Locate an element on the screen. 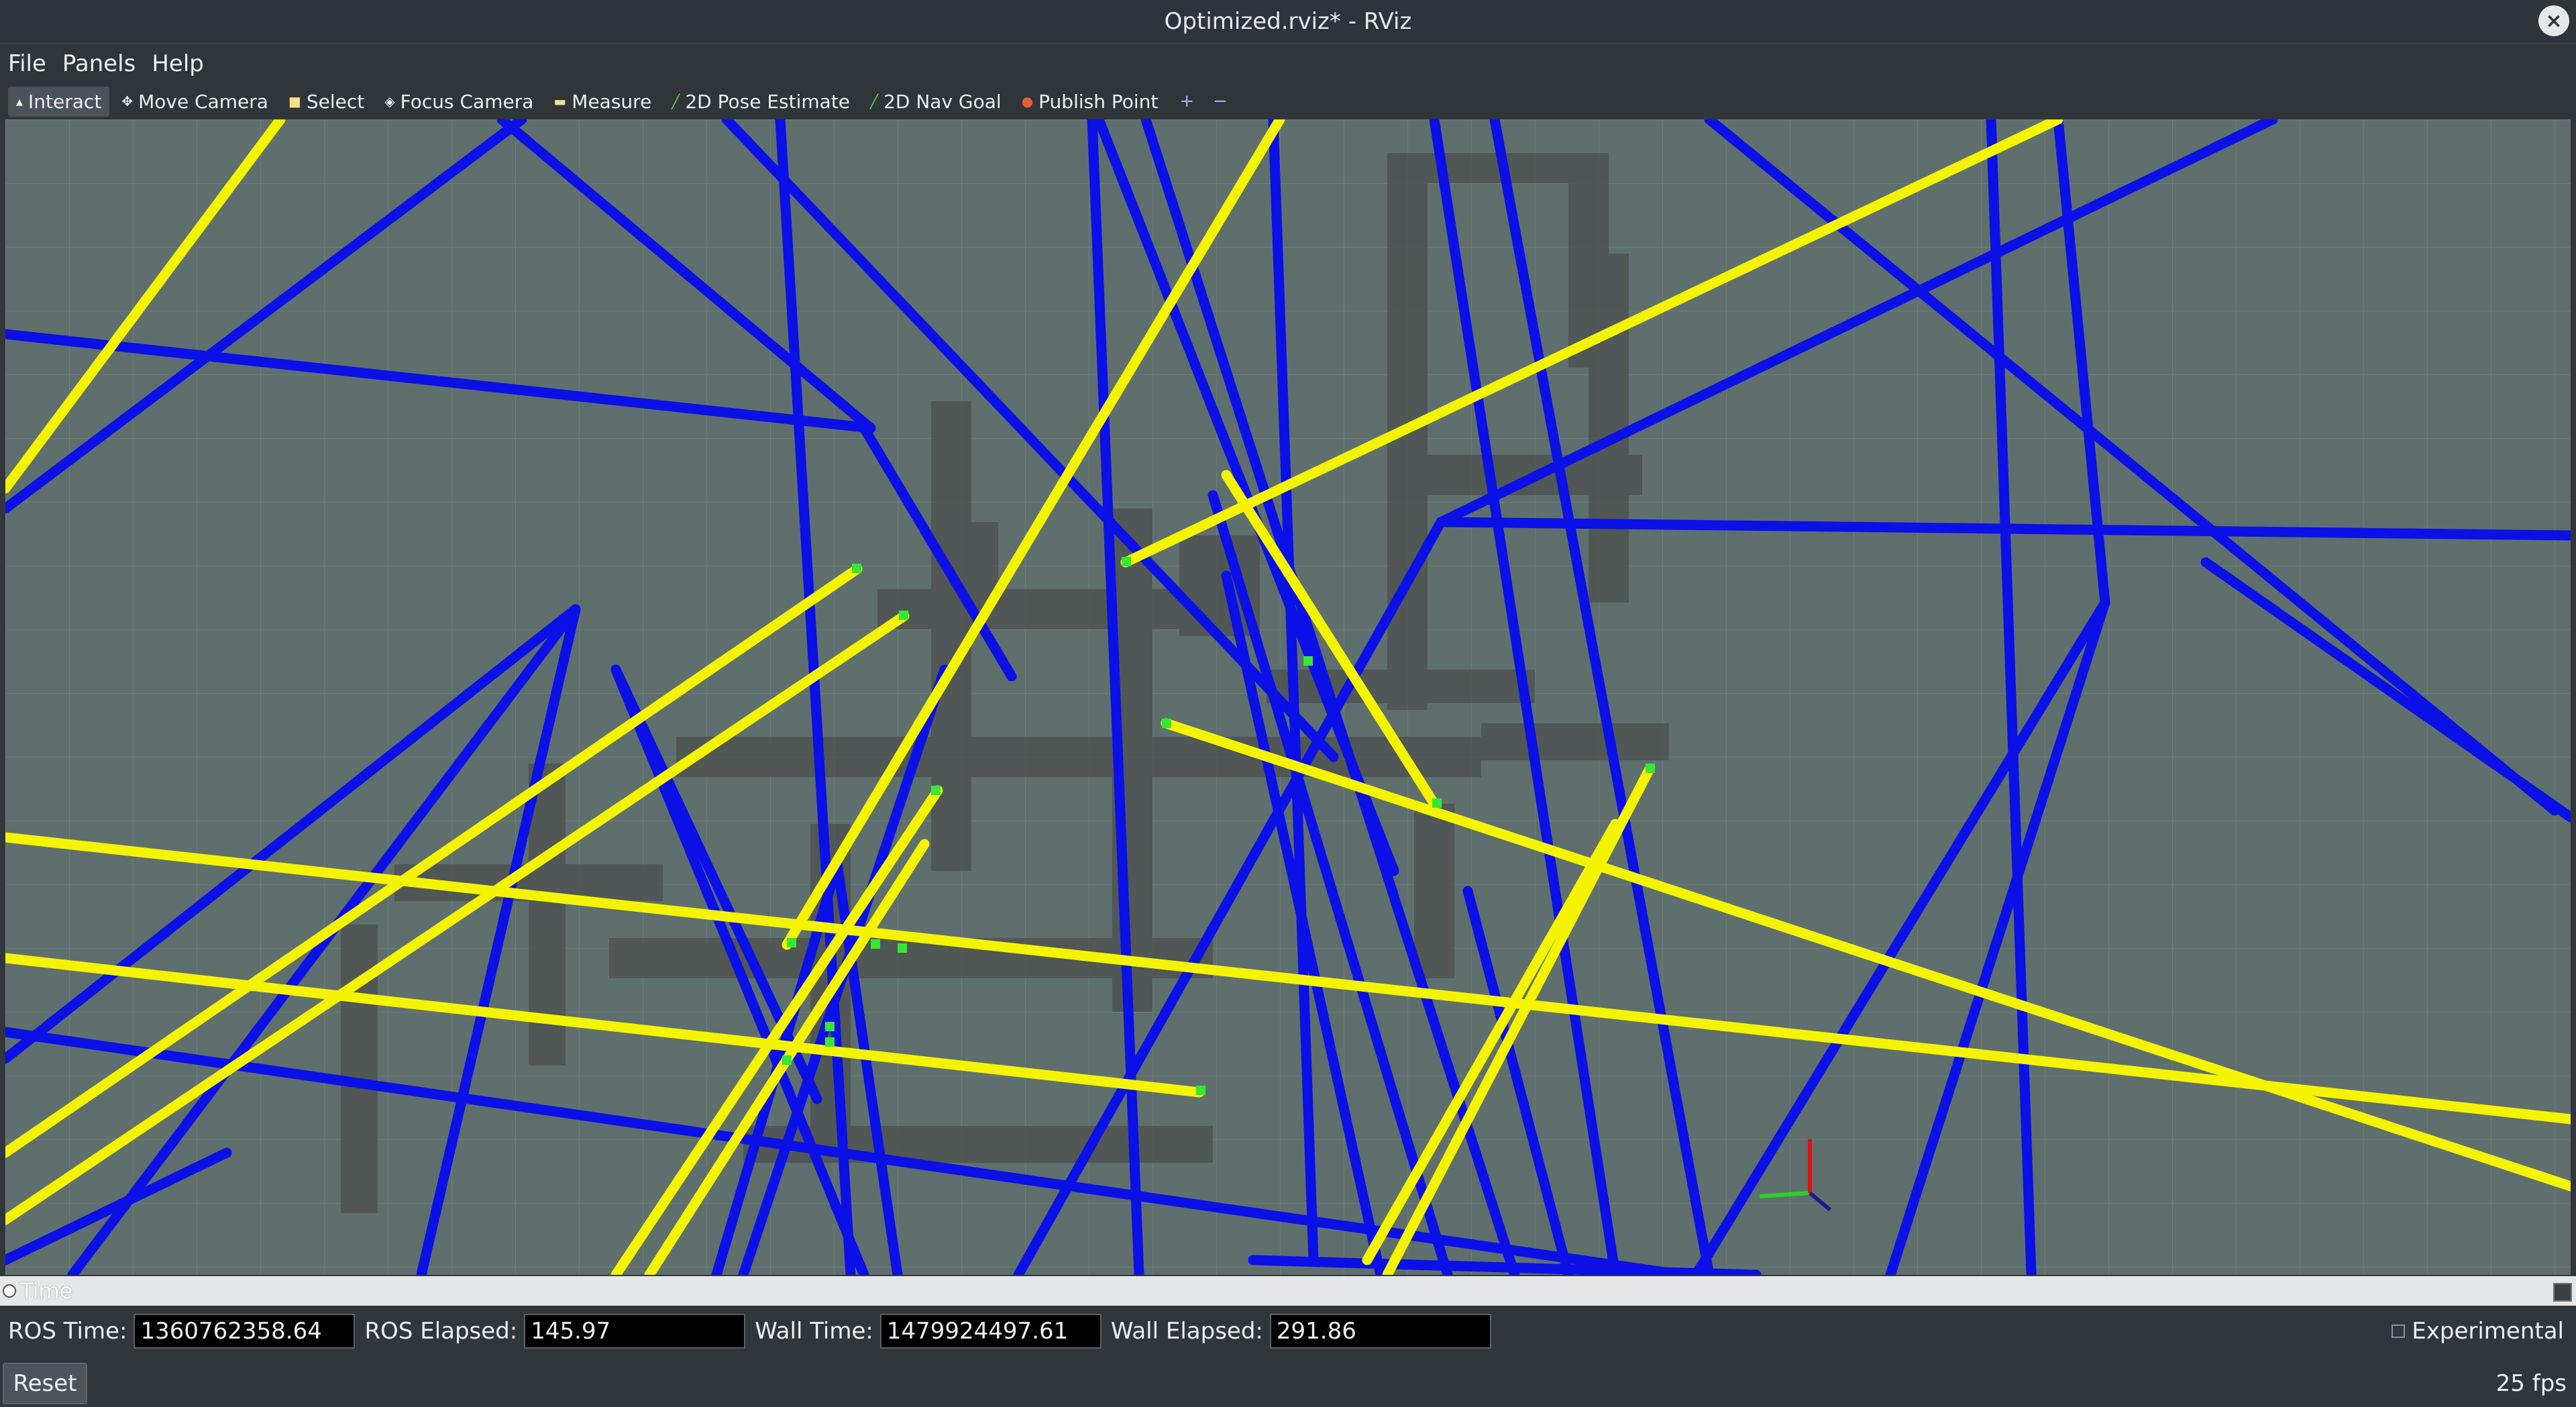 This screenshot has height=1407, width=2576. status-bar: Reset 25 fps is located at coordinates (1288, 1383).